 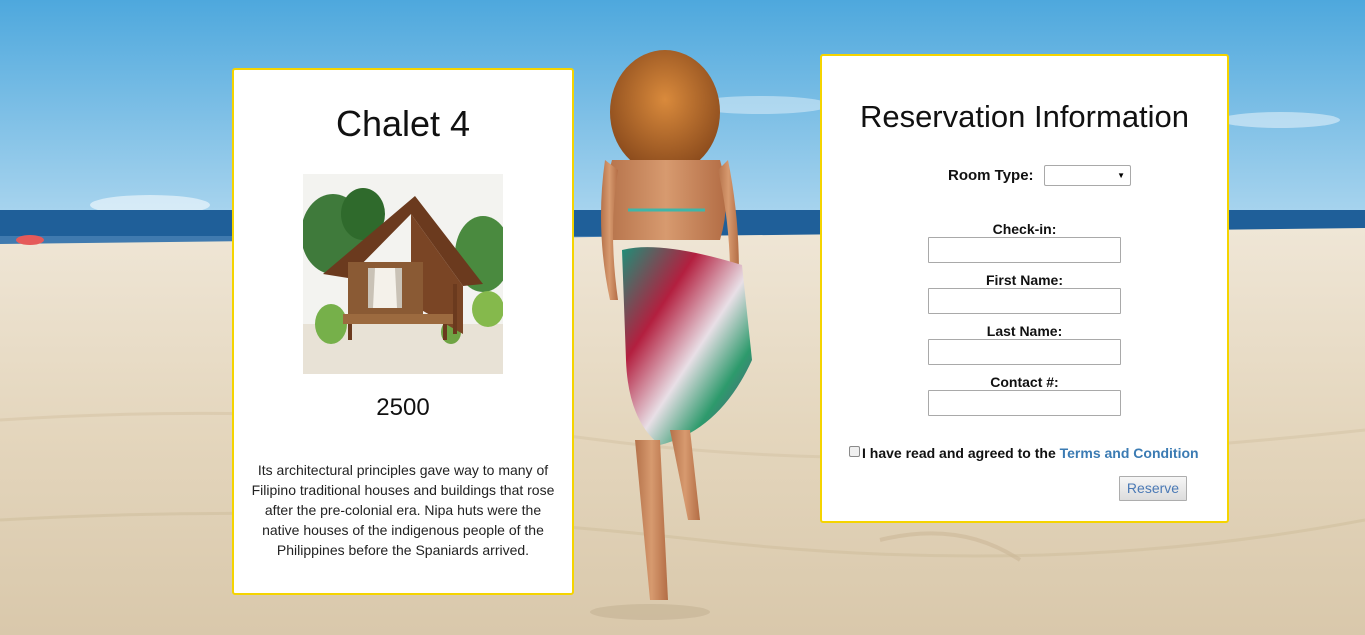 What do you see at coordinates (991, 175) in the screenshot?
I see `room-type-label: Room Type:` at bounding box center [991, 175].